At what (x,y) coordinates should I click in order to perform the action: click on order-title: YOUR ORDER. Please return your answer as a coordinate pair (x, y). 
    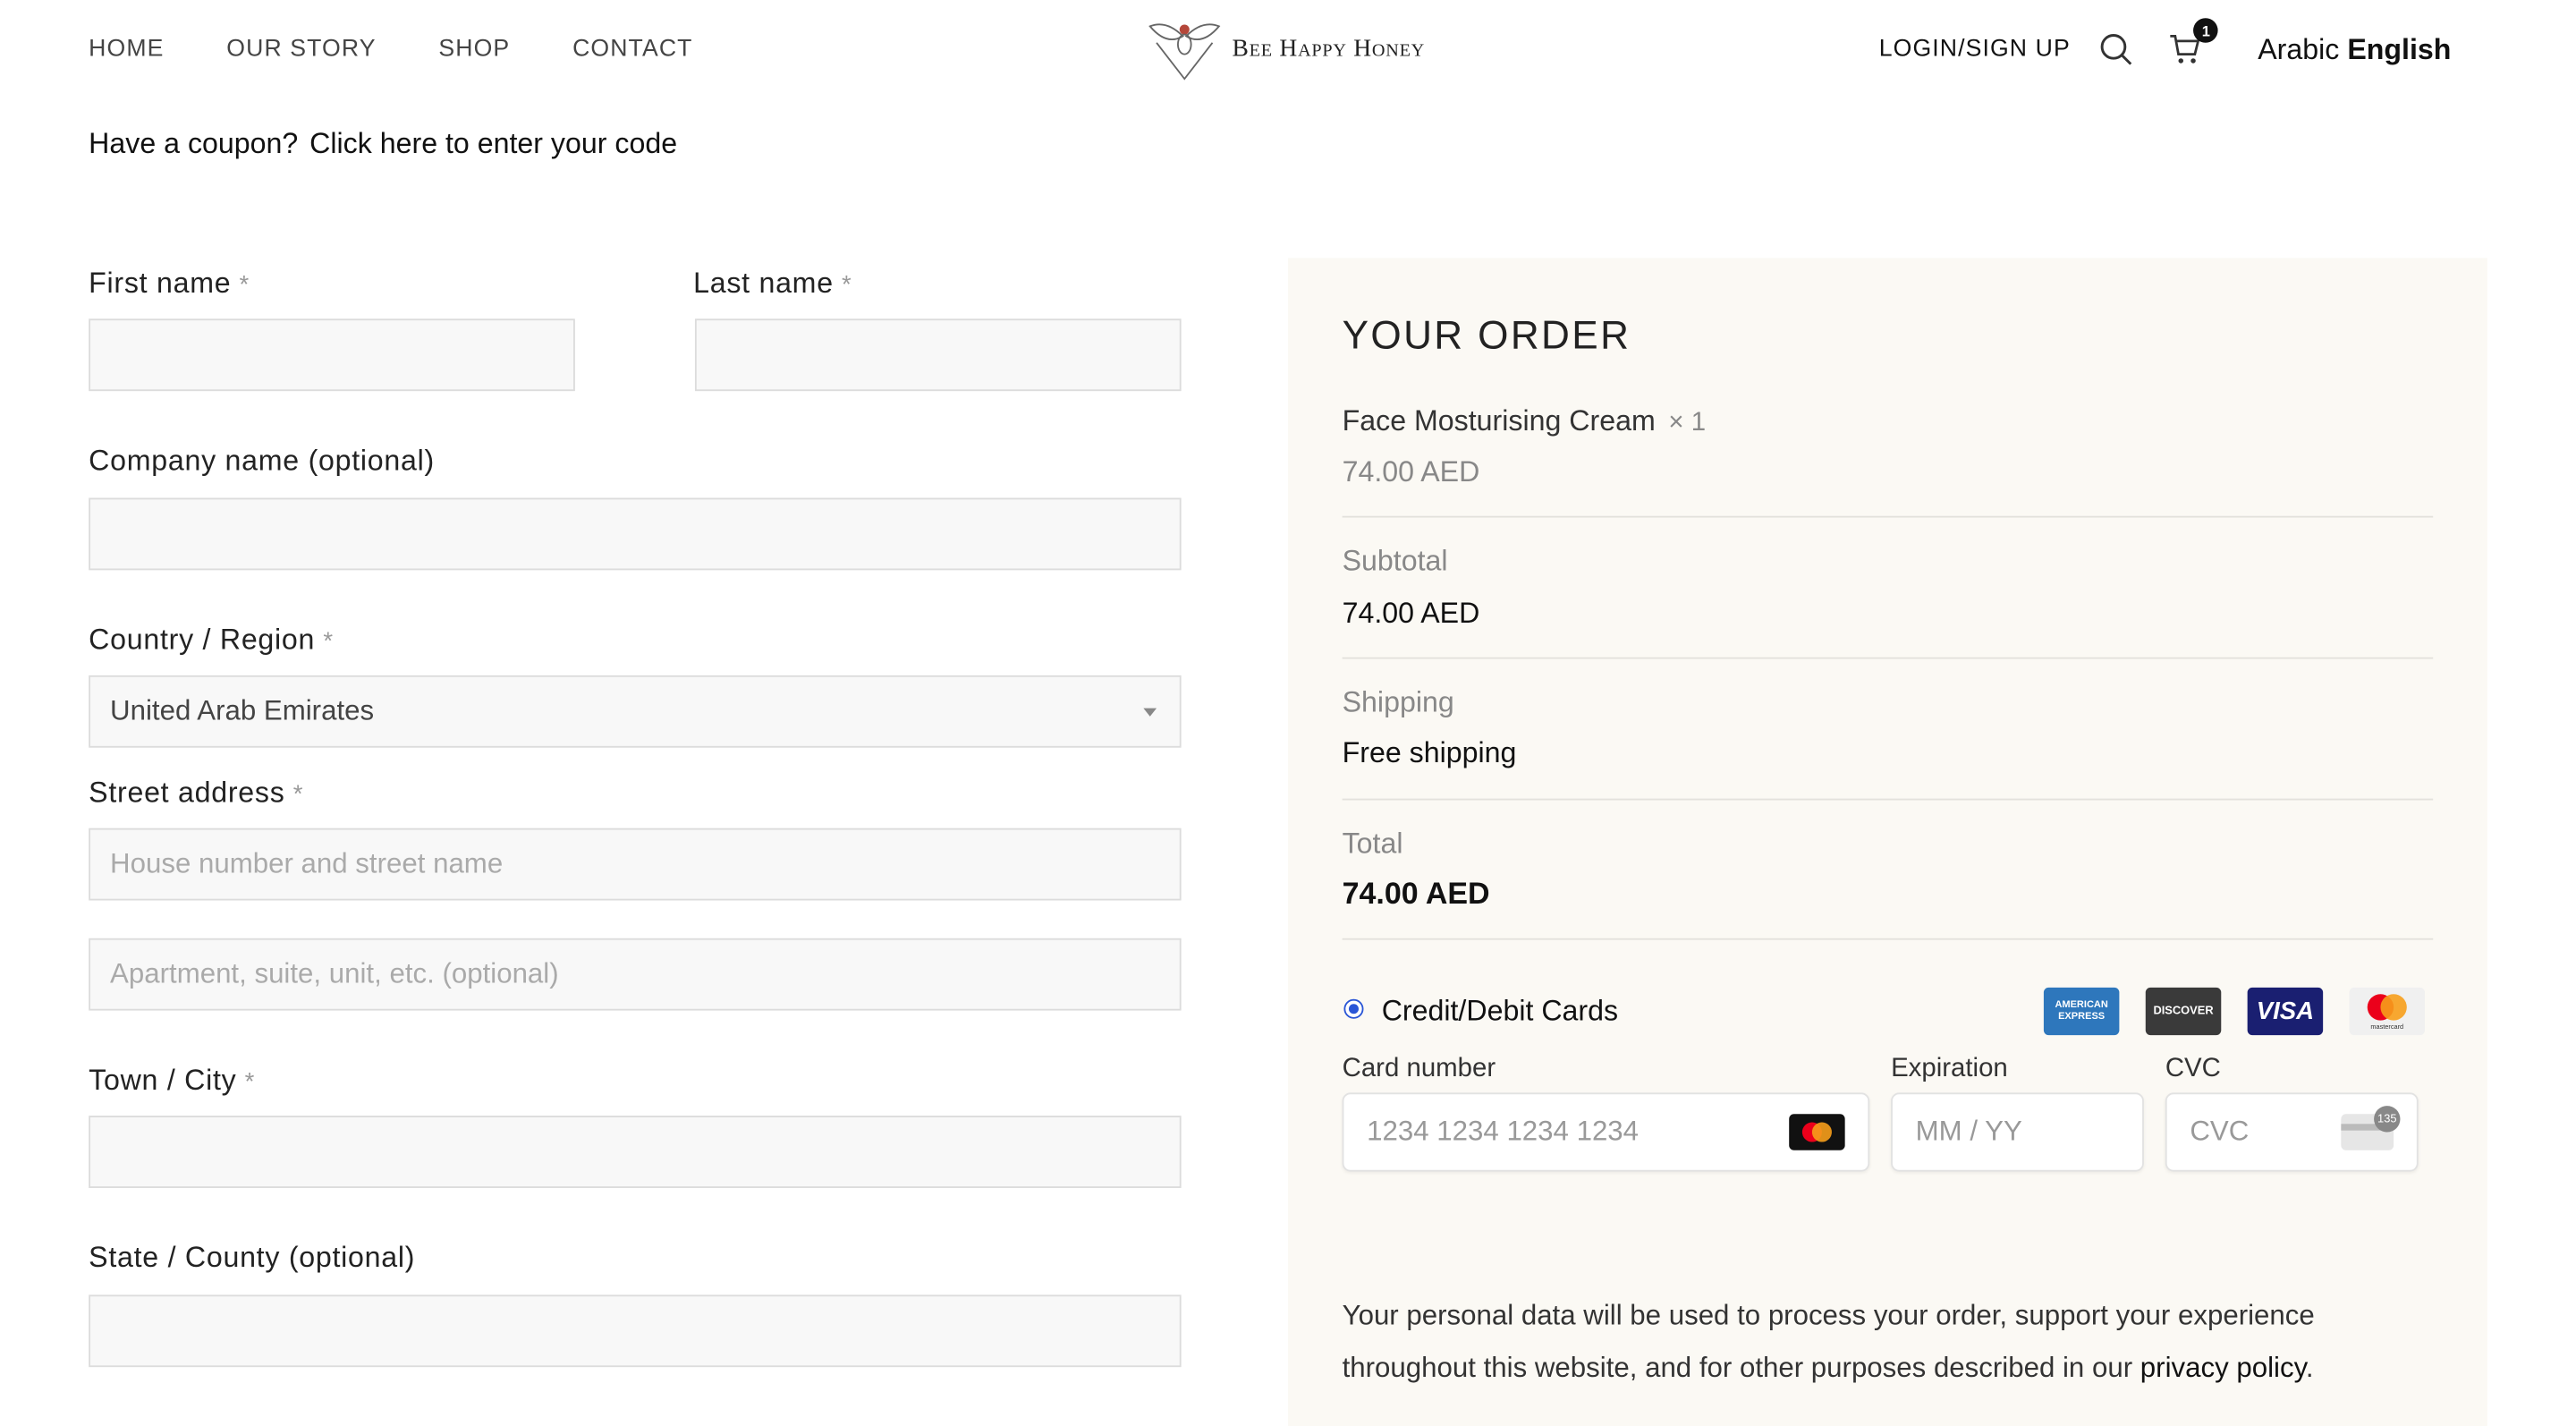
    Looking at the image, I should click on (1486, 336).